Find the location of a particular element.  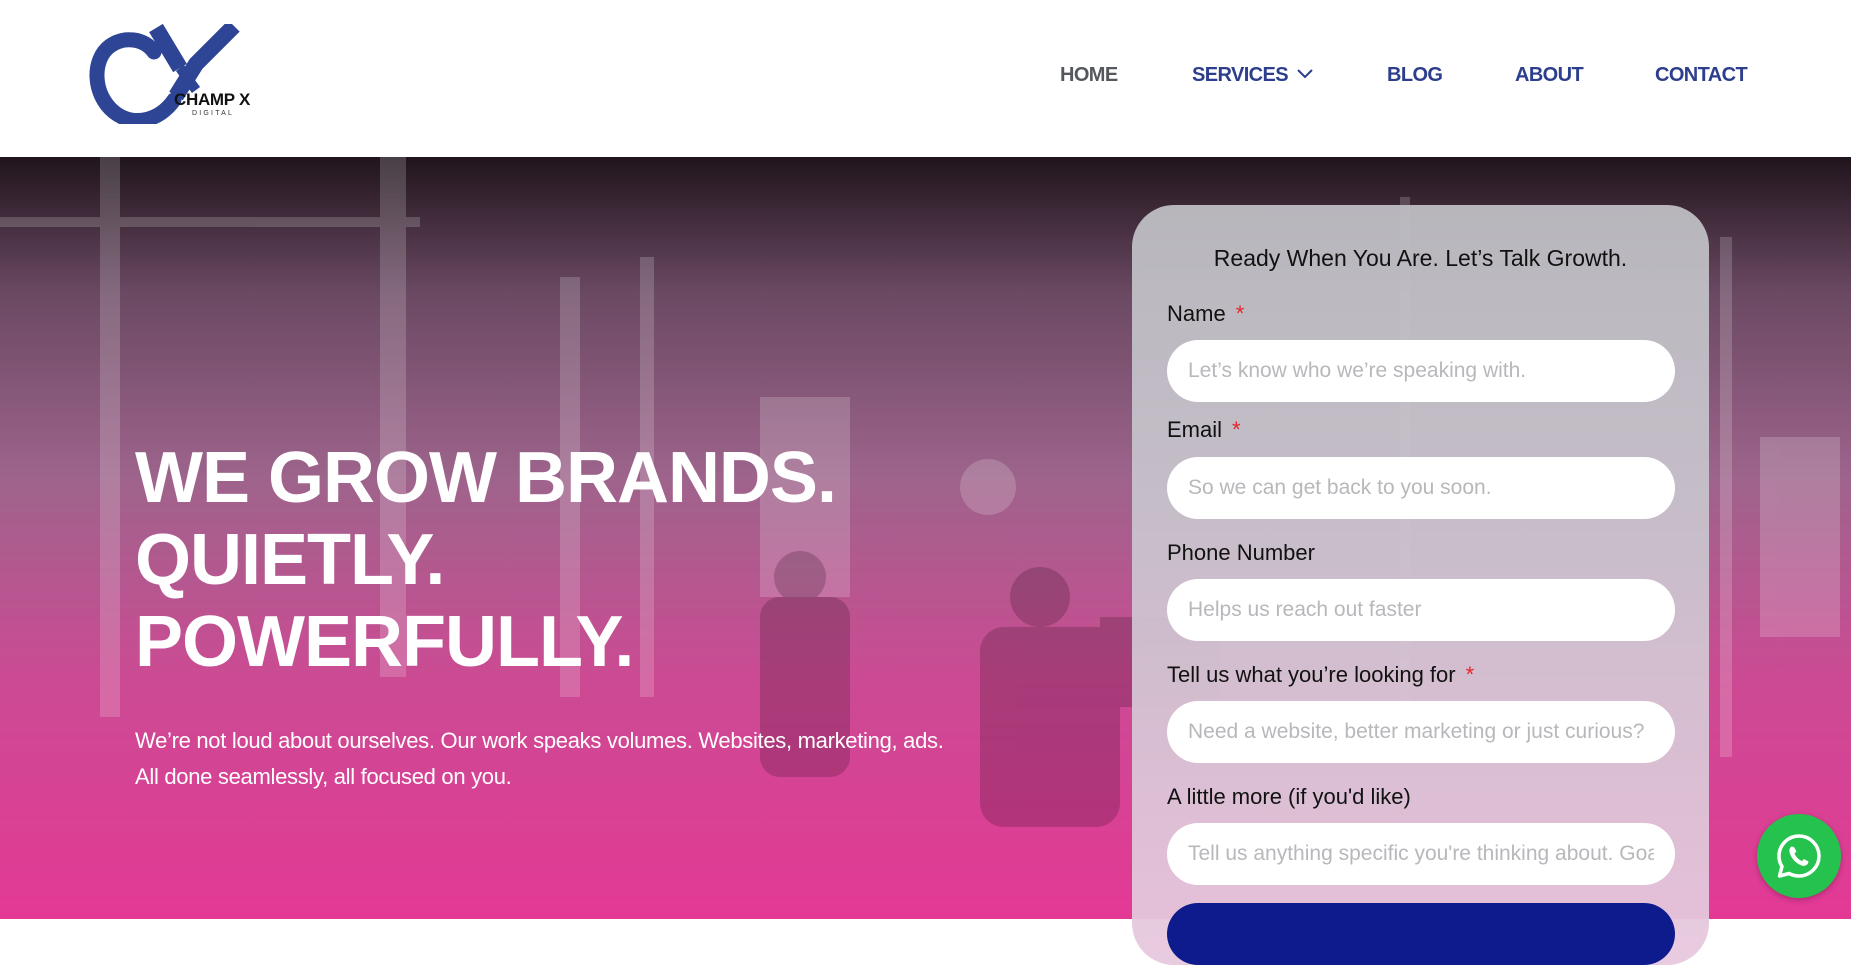

form-title: Ready When You Are. Let’s Talk Growth. is located at coordinates (1420, 258).